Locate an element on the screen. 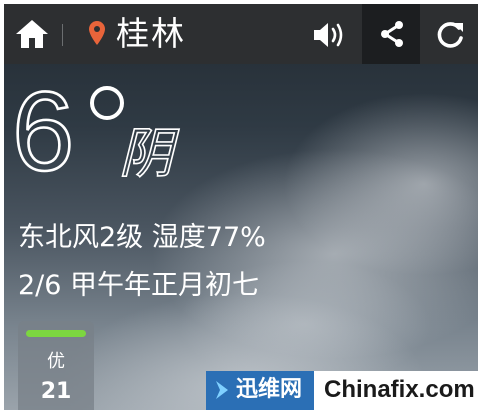 This screenshot has width=482, height=414. share-icon is located at coordinates (392, 34).